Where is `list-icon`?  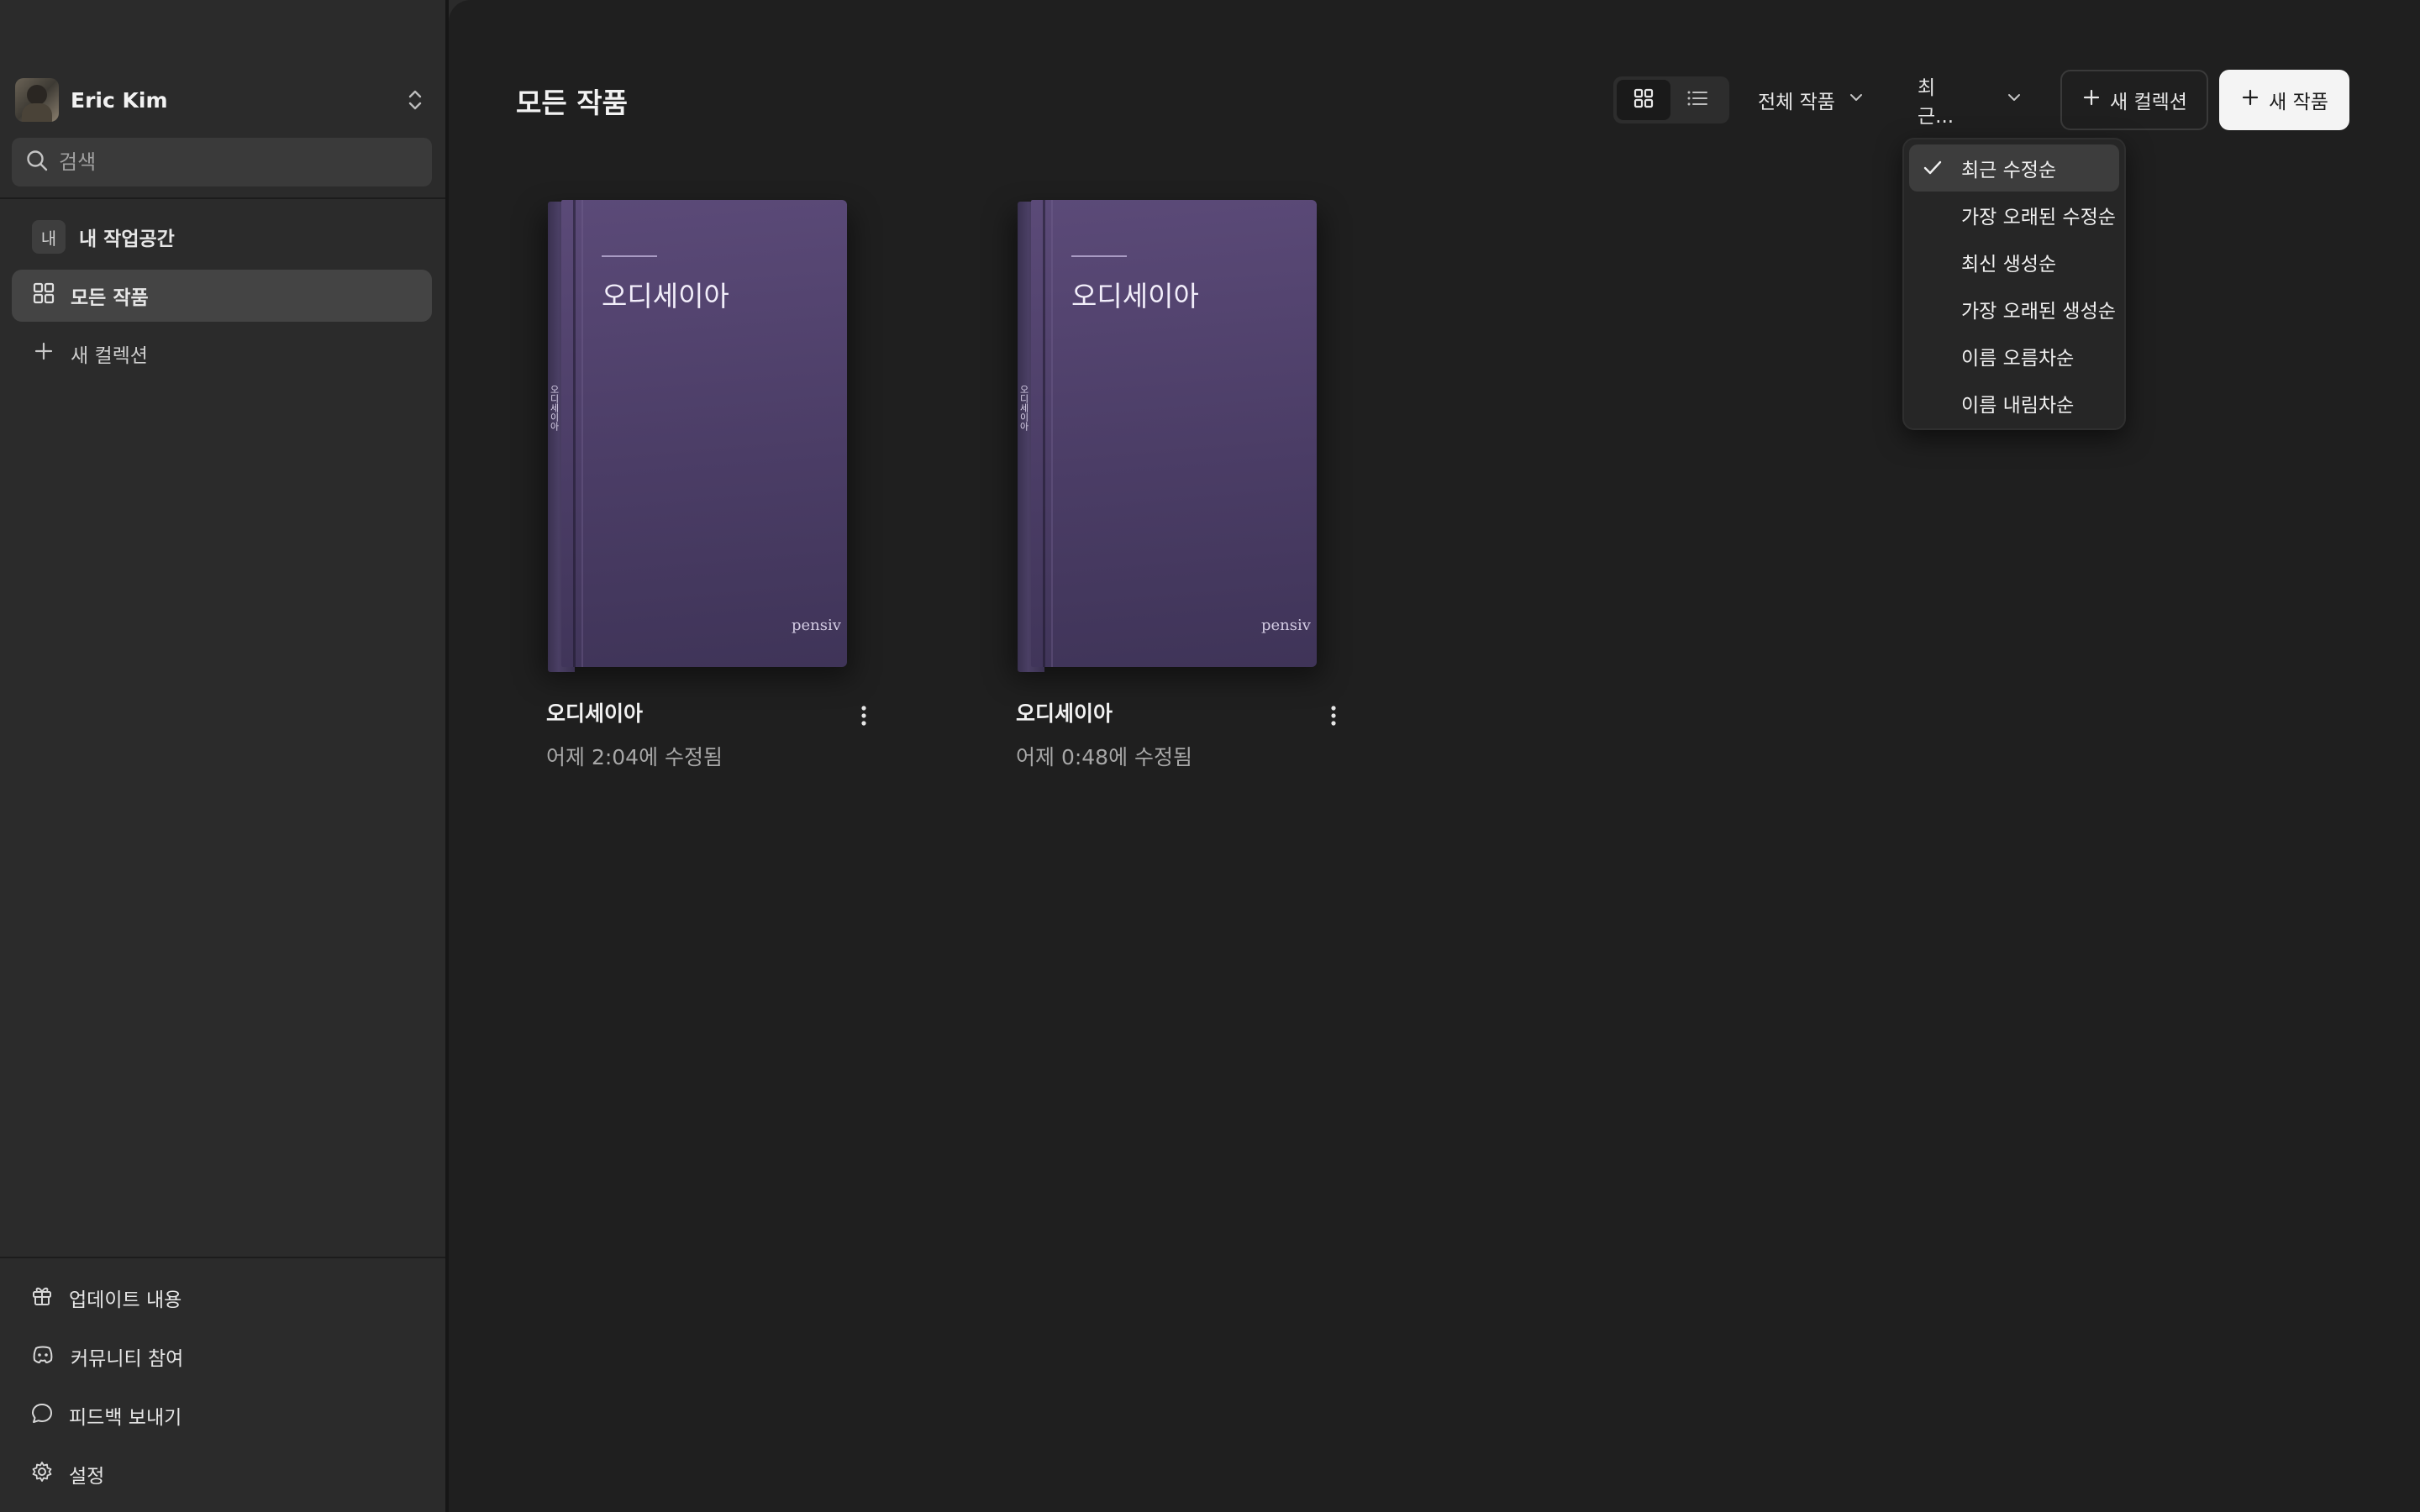
list-icon is located at coordinates (1697, 100).